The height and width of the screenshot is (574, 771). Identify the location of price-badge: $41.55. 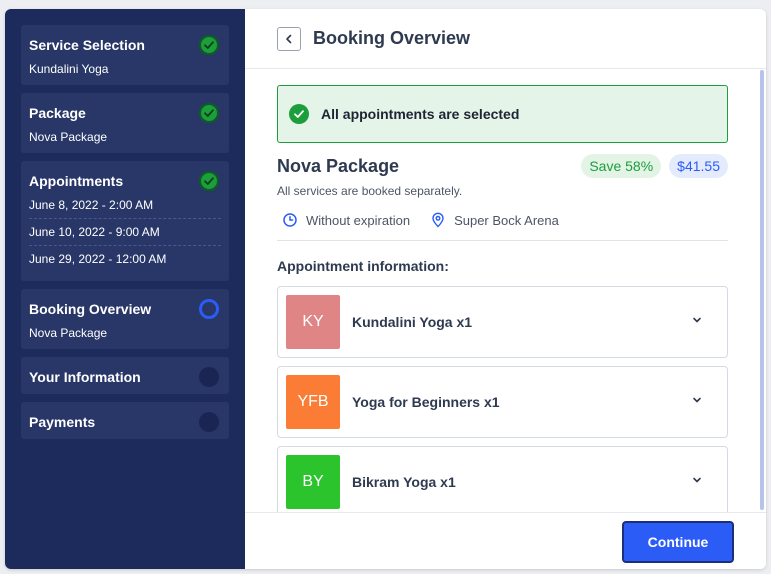
(698, 166).